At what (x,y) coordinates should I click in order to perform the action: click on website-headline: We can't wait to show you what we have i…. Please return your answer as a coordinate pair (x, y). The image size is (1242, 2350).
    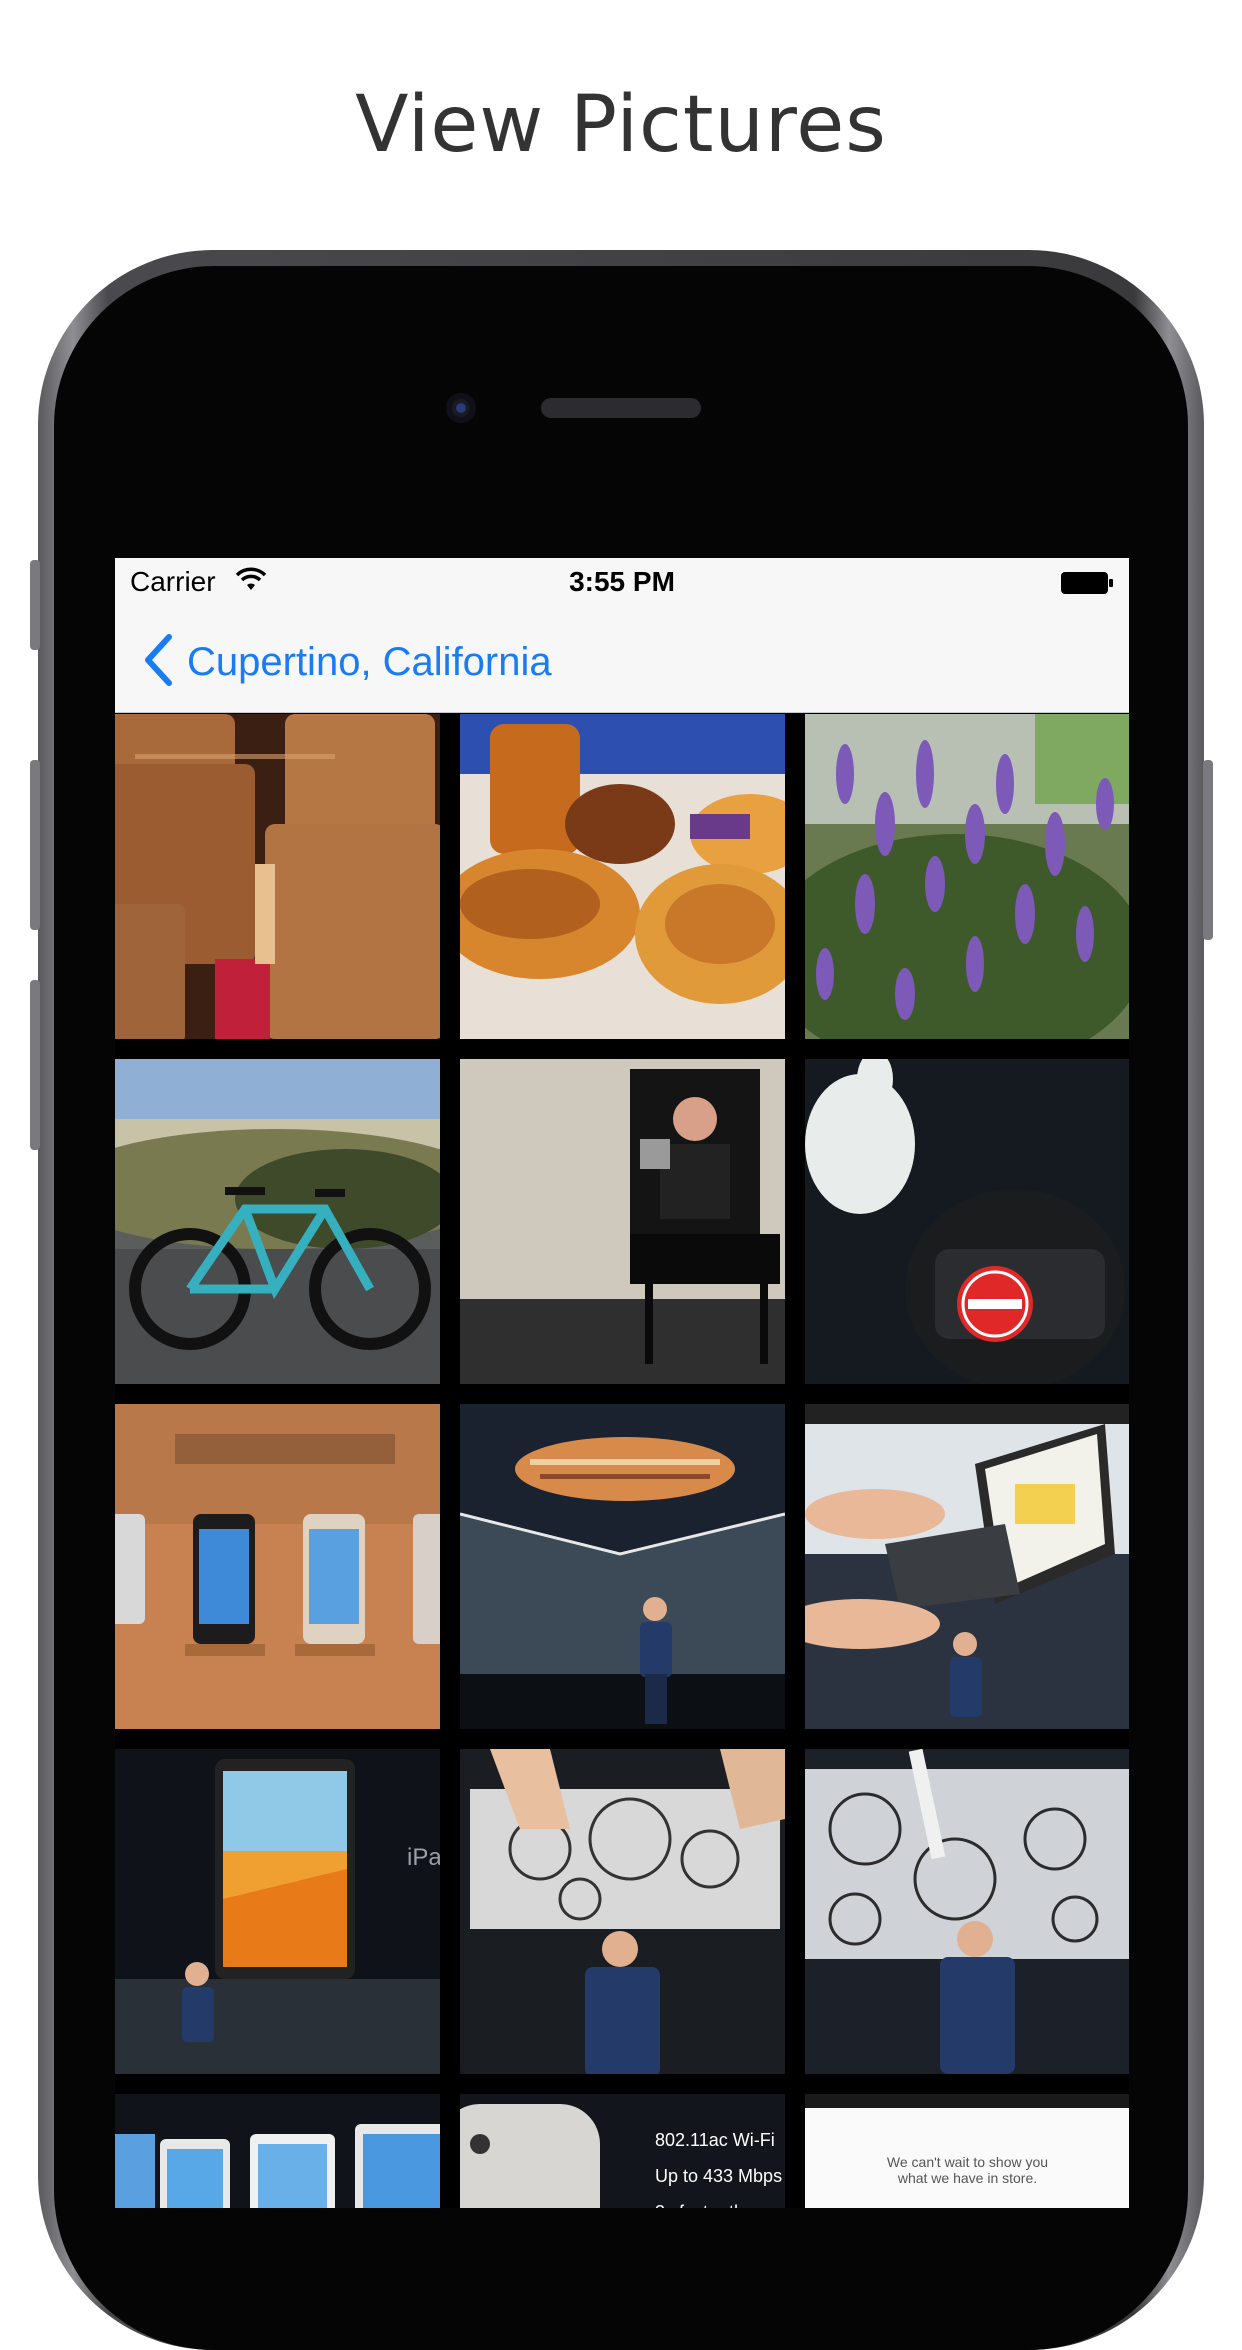
    Looking at the image, I should click on (967, 2170).